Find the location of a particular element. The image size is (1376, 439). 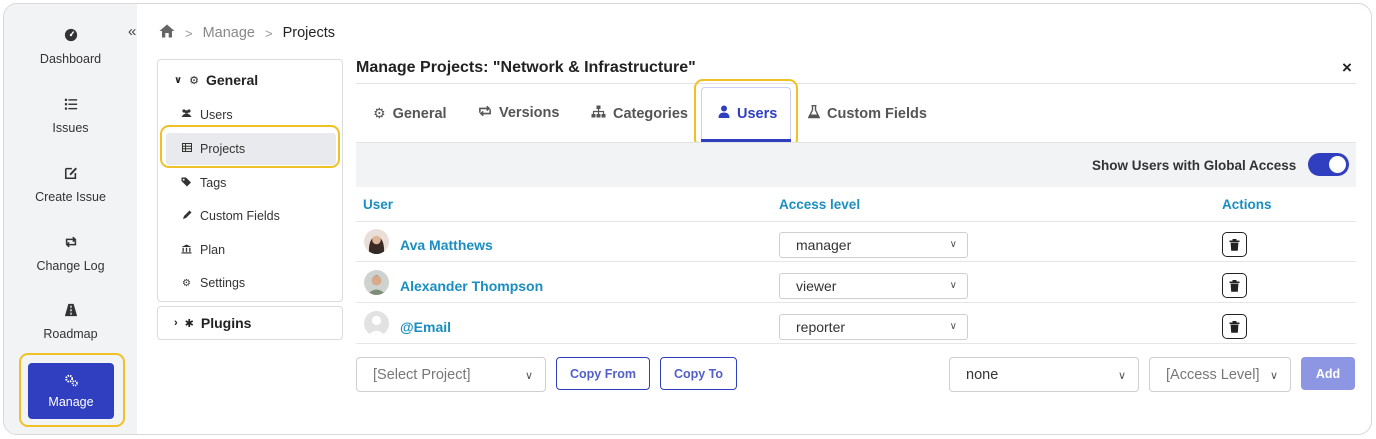

sidebar-item-plan: Plan is located at coordinates (251, 250).